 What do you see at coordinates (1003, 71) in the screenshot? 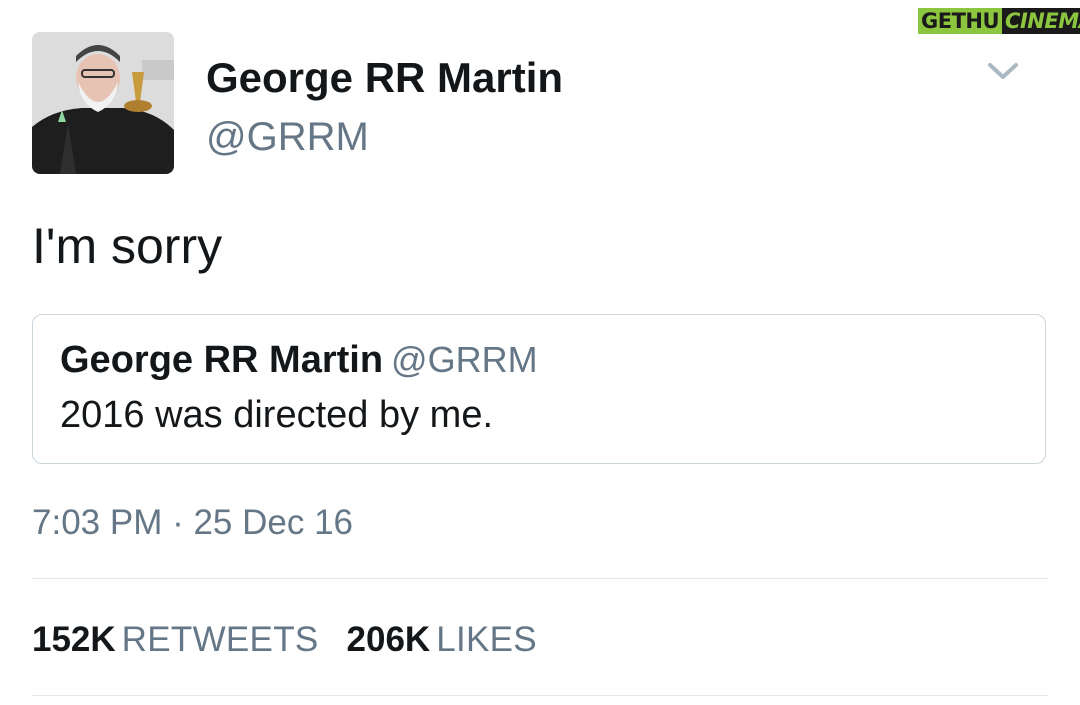
I see `chevron-down-icon` at bounding box center [1003, 71].